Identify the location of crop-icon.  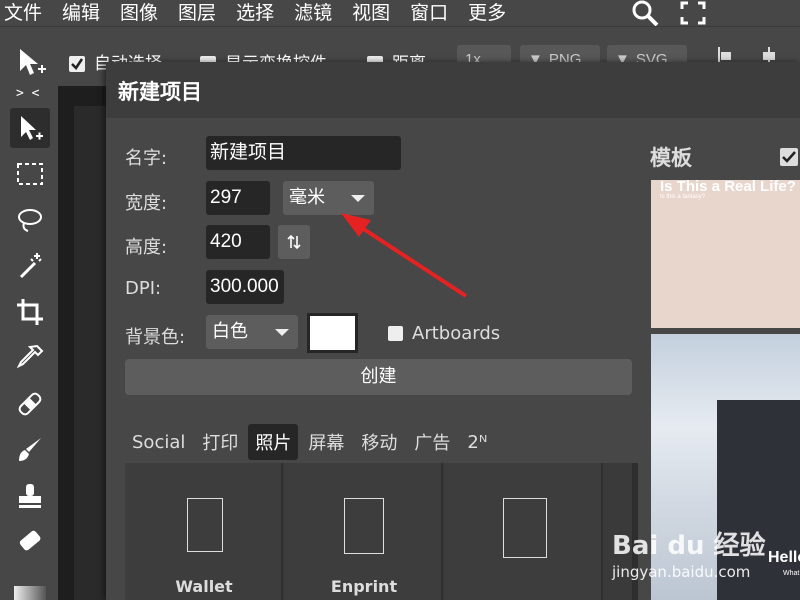
(30, 312).